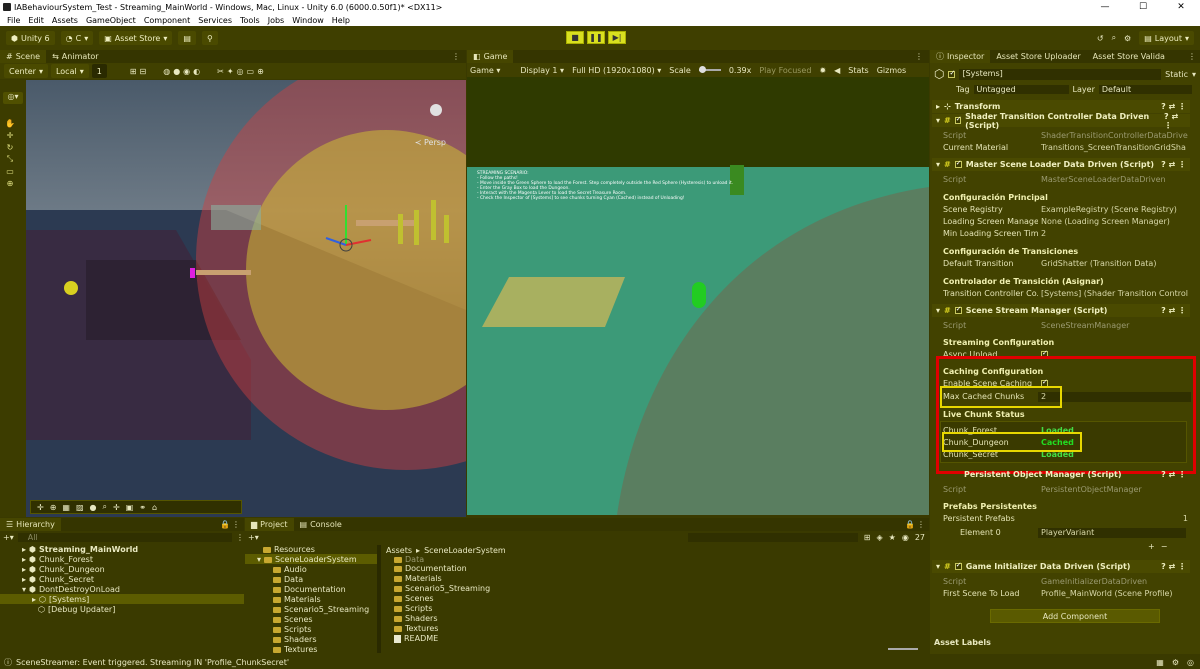 This screenshot has height=669, width=1200. What do you see at coordinates (240, 537) in the screenshot?
I see `filter-icon: ⋮` at bounding box center [240, 537].